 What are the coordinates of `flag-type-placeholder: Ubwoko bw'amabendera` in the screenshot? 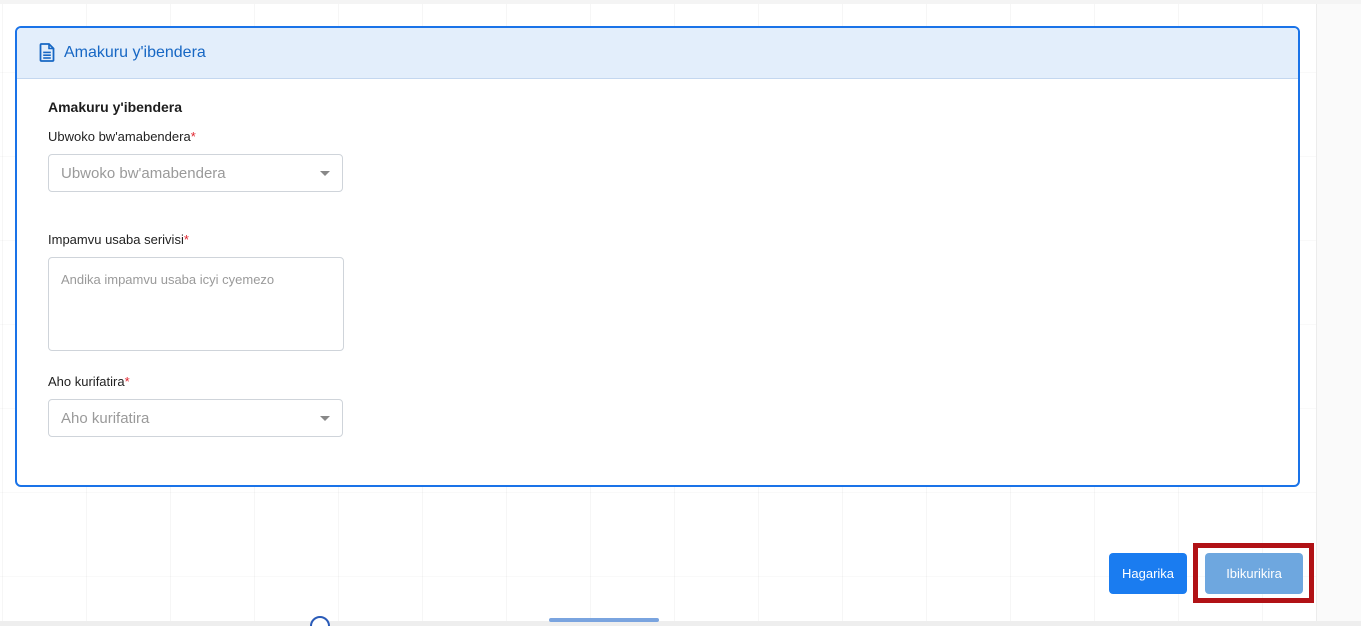 It's located at (143, 173).